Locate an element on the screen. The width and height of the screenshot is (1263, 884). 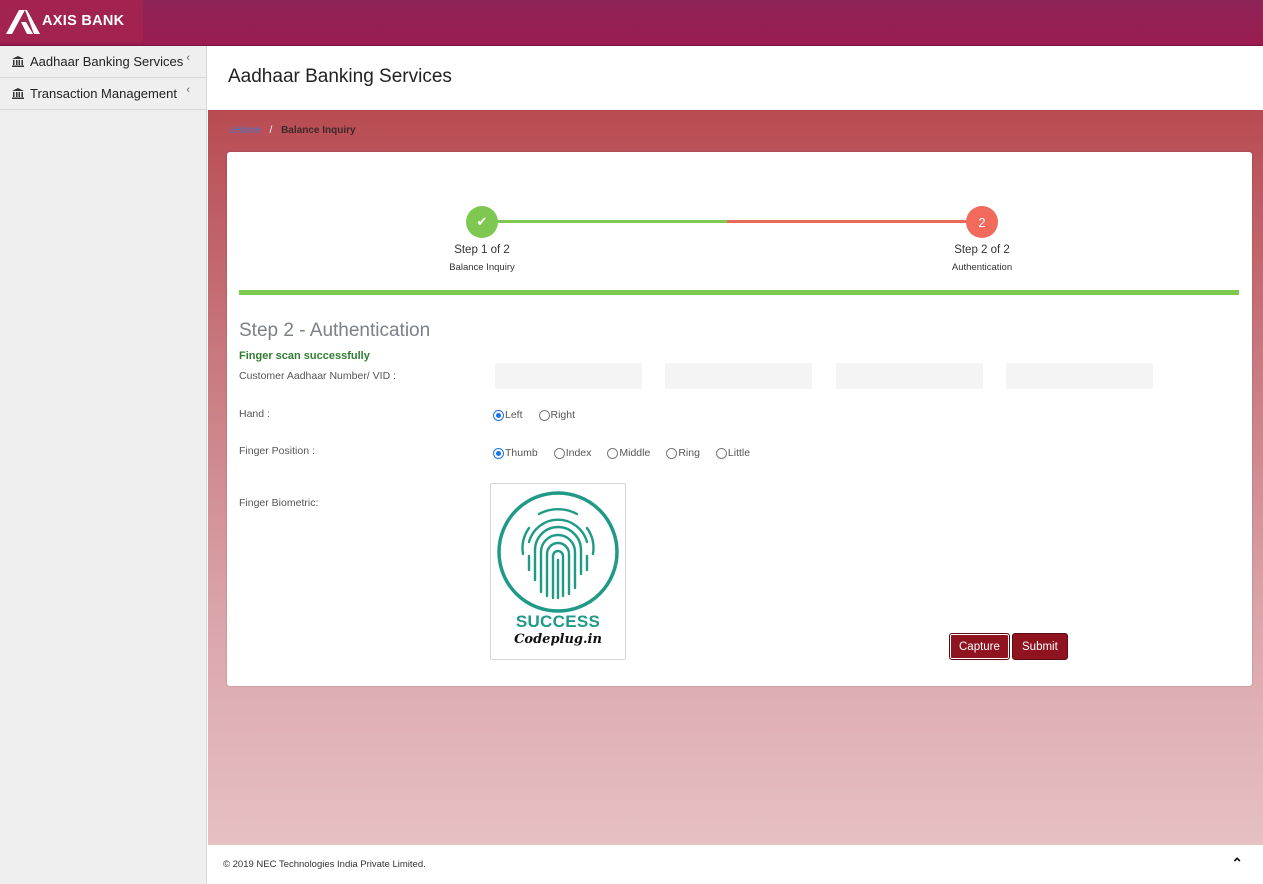
sidebar-item-label: Aadhaar Banking Services is located at coordinates (107, 61).